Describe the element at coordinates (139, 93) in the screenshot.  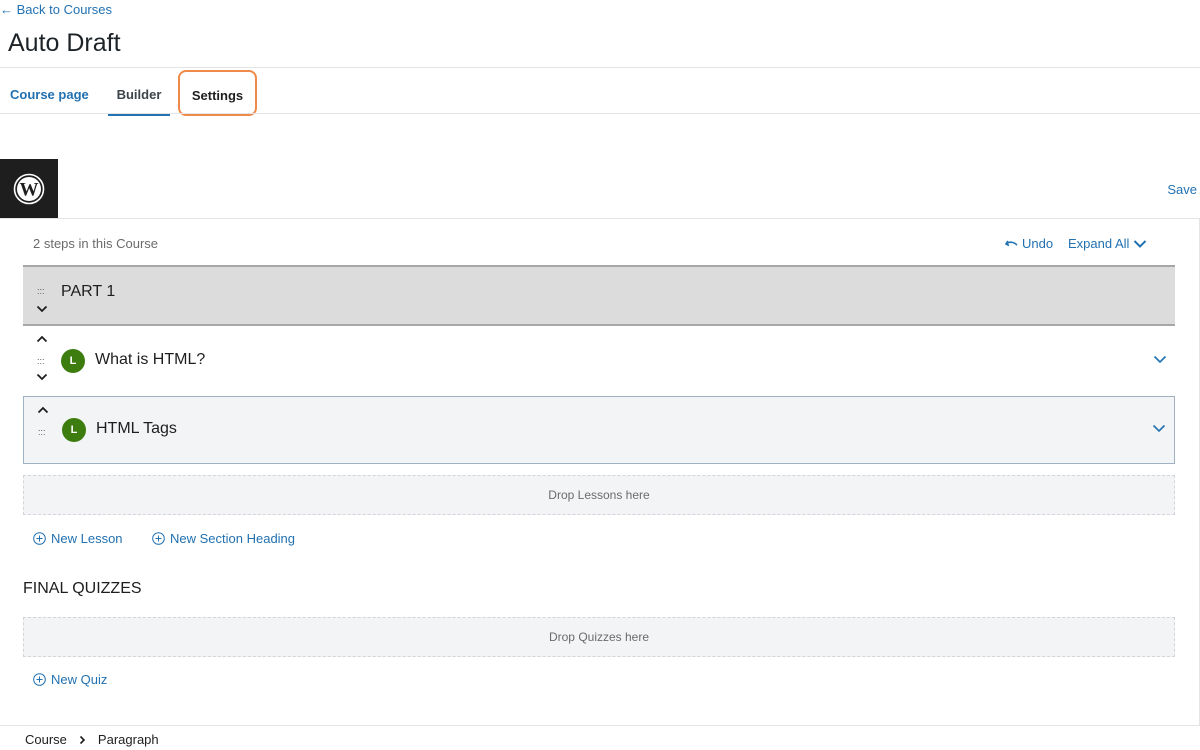
I see `tab-builder: Builder` at that location.